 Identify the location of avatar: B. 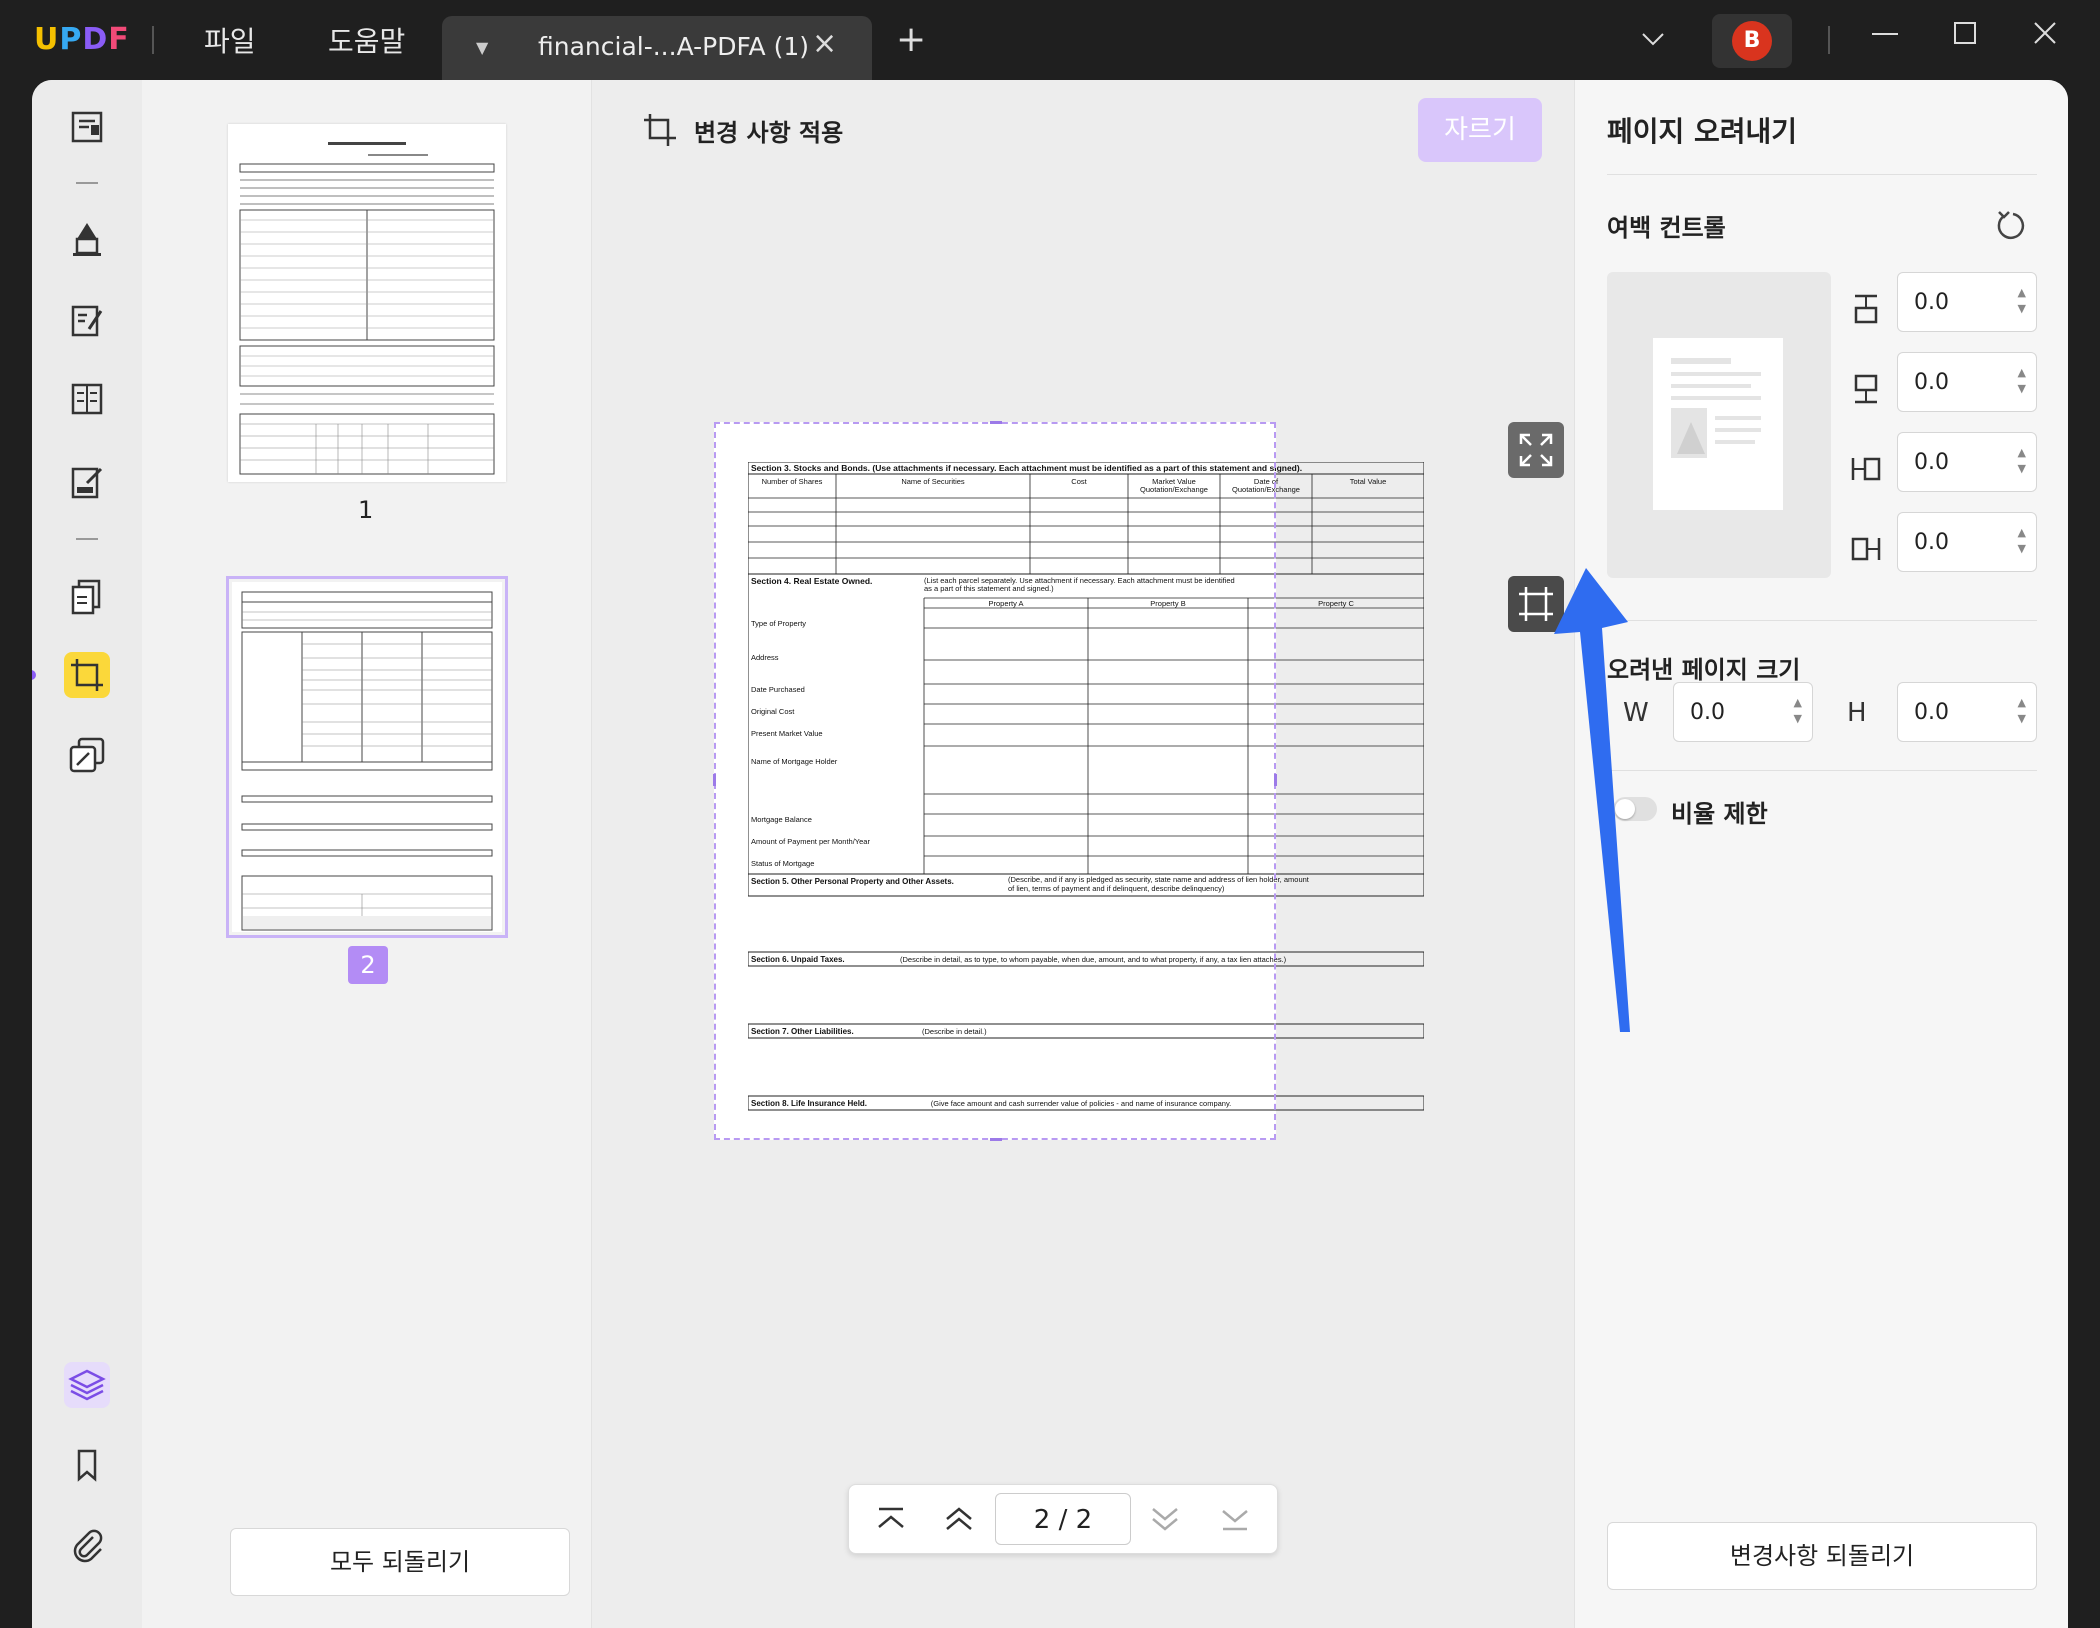
(1752, 41).